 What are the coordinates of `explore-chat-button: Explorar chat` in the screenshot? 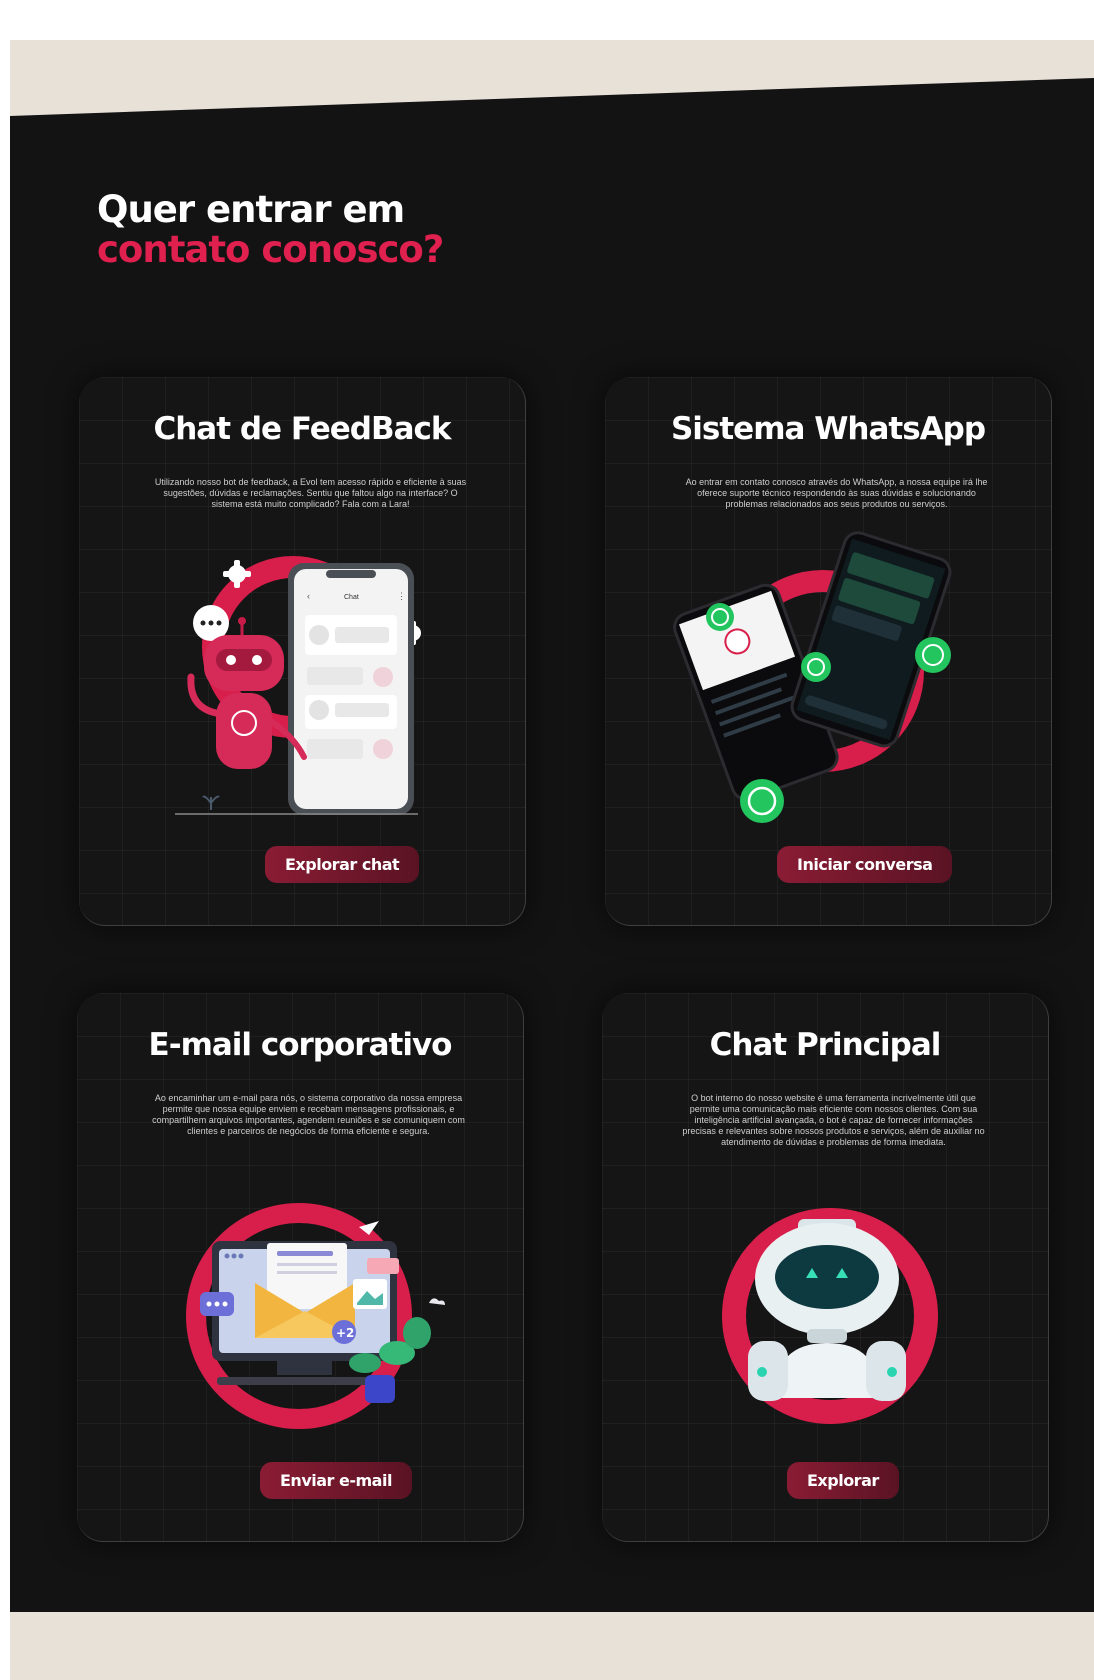 It's located at (342, 864).